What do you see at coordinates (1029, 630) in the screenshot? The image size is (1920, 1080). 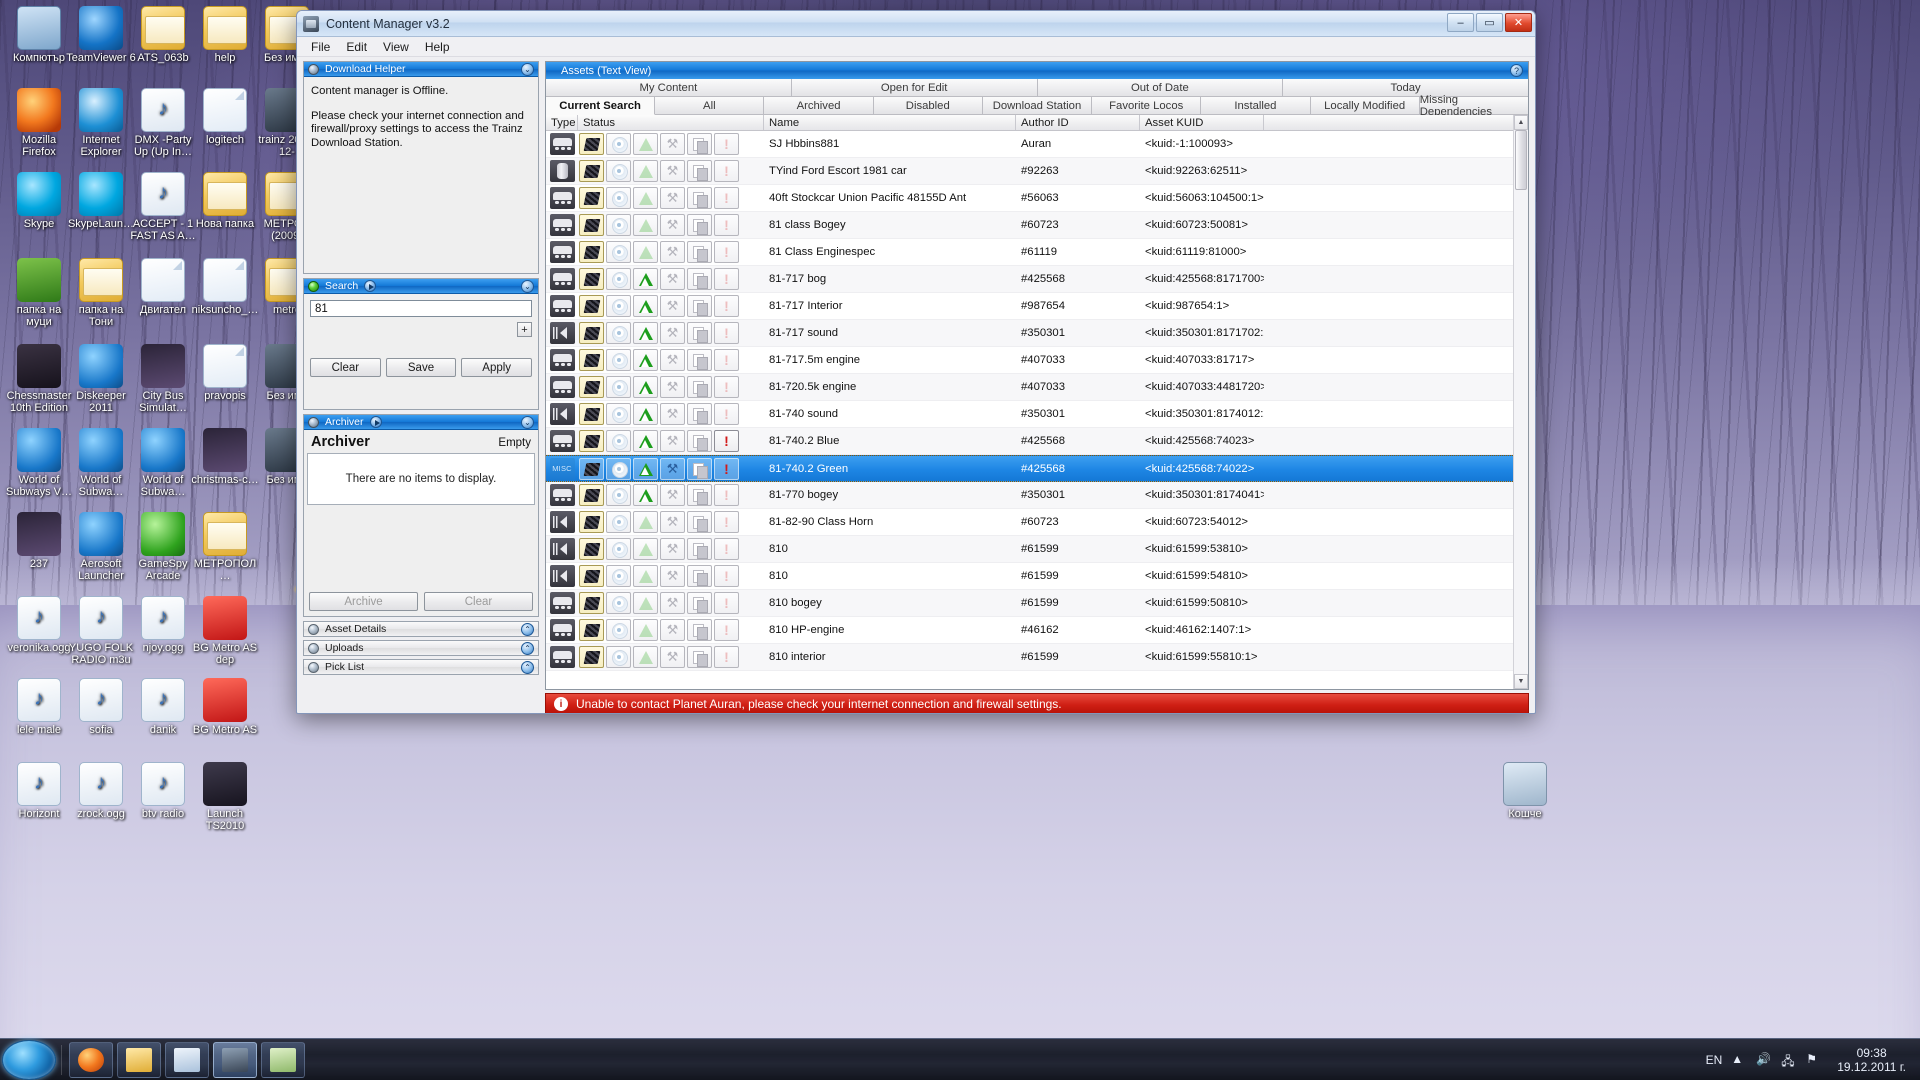 I see `table-row: ⚒! 810 HP-engine #46162 <kuid:46162:1407:1>` at bounding box center [1029, 630].